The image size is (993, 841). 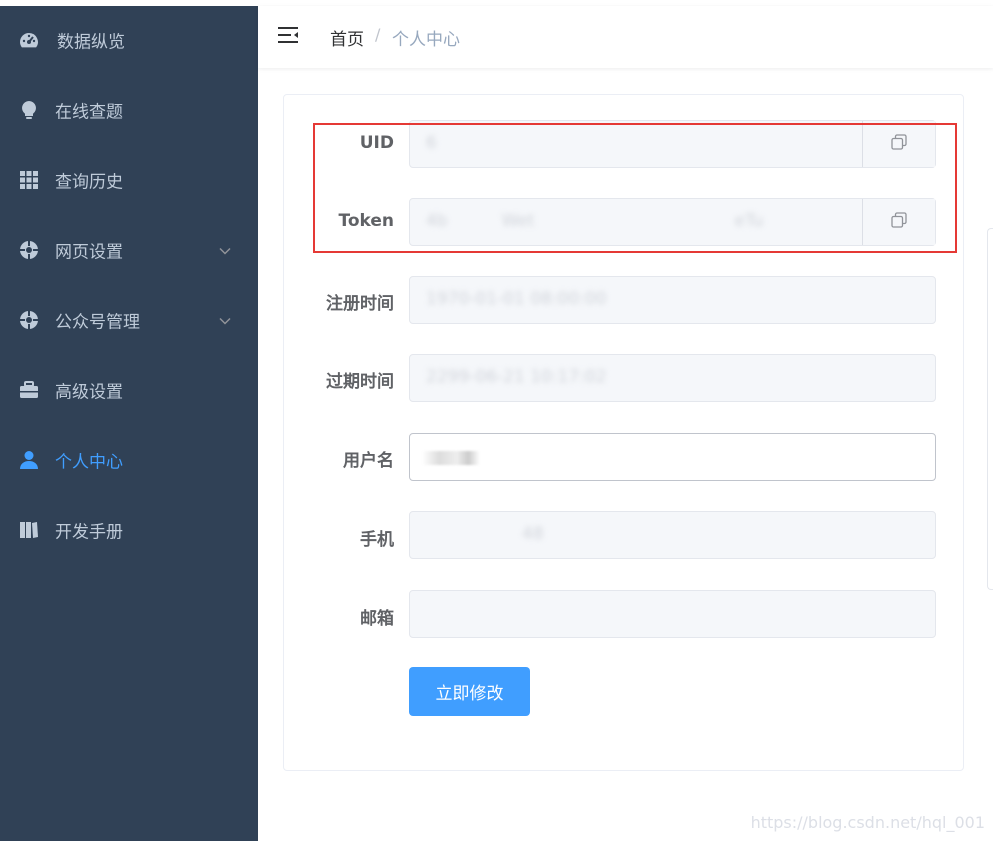 I want to click on sidebar-item-label: 查询历史, so click(x=89, y=182).